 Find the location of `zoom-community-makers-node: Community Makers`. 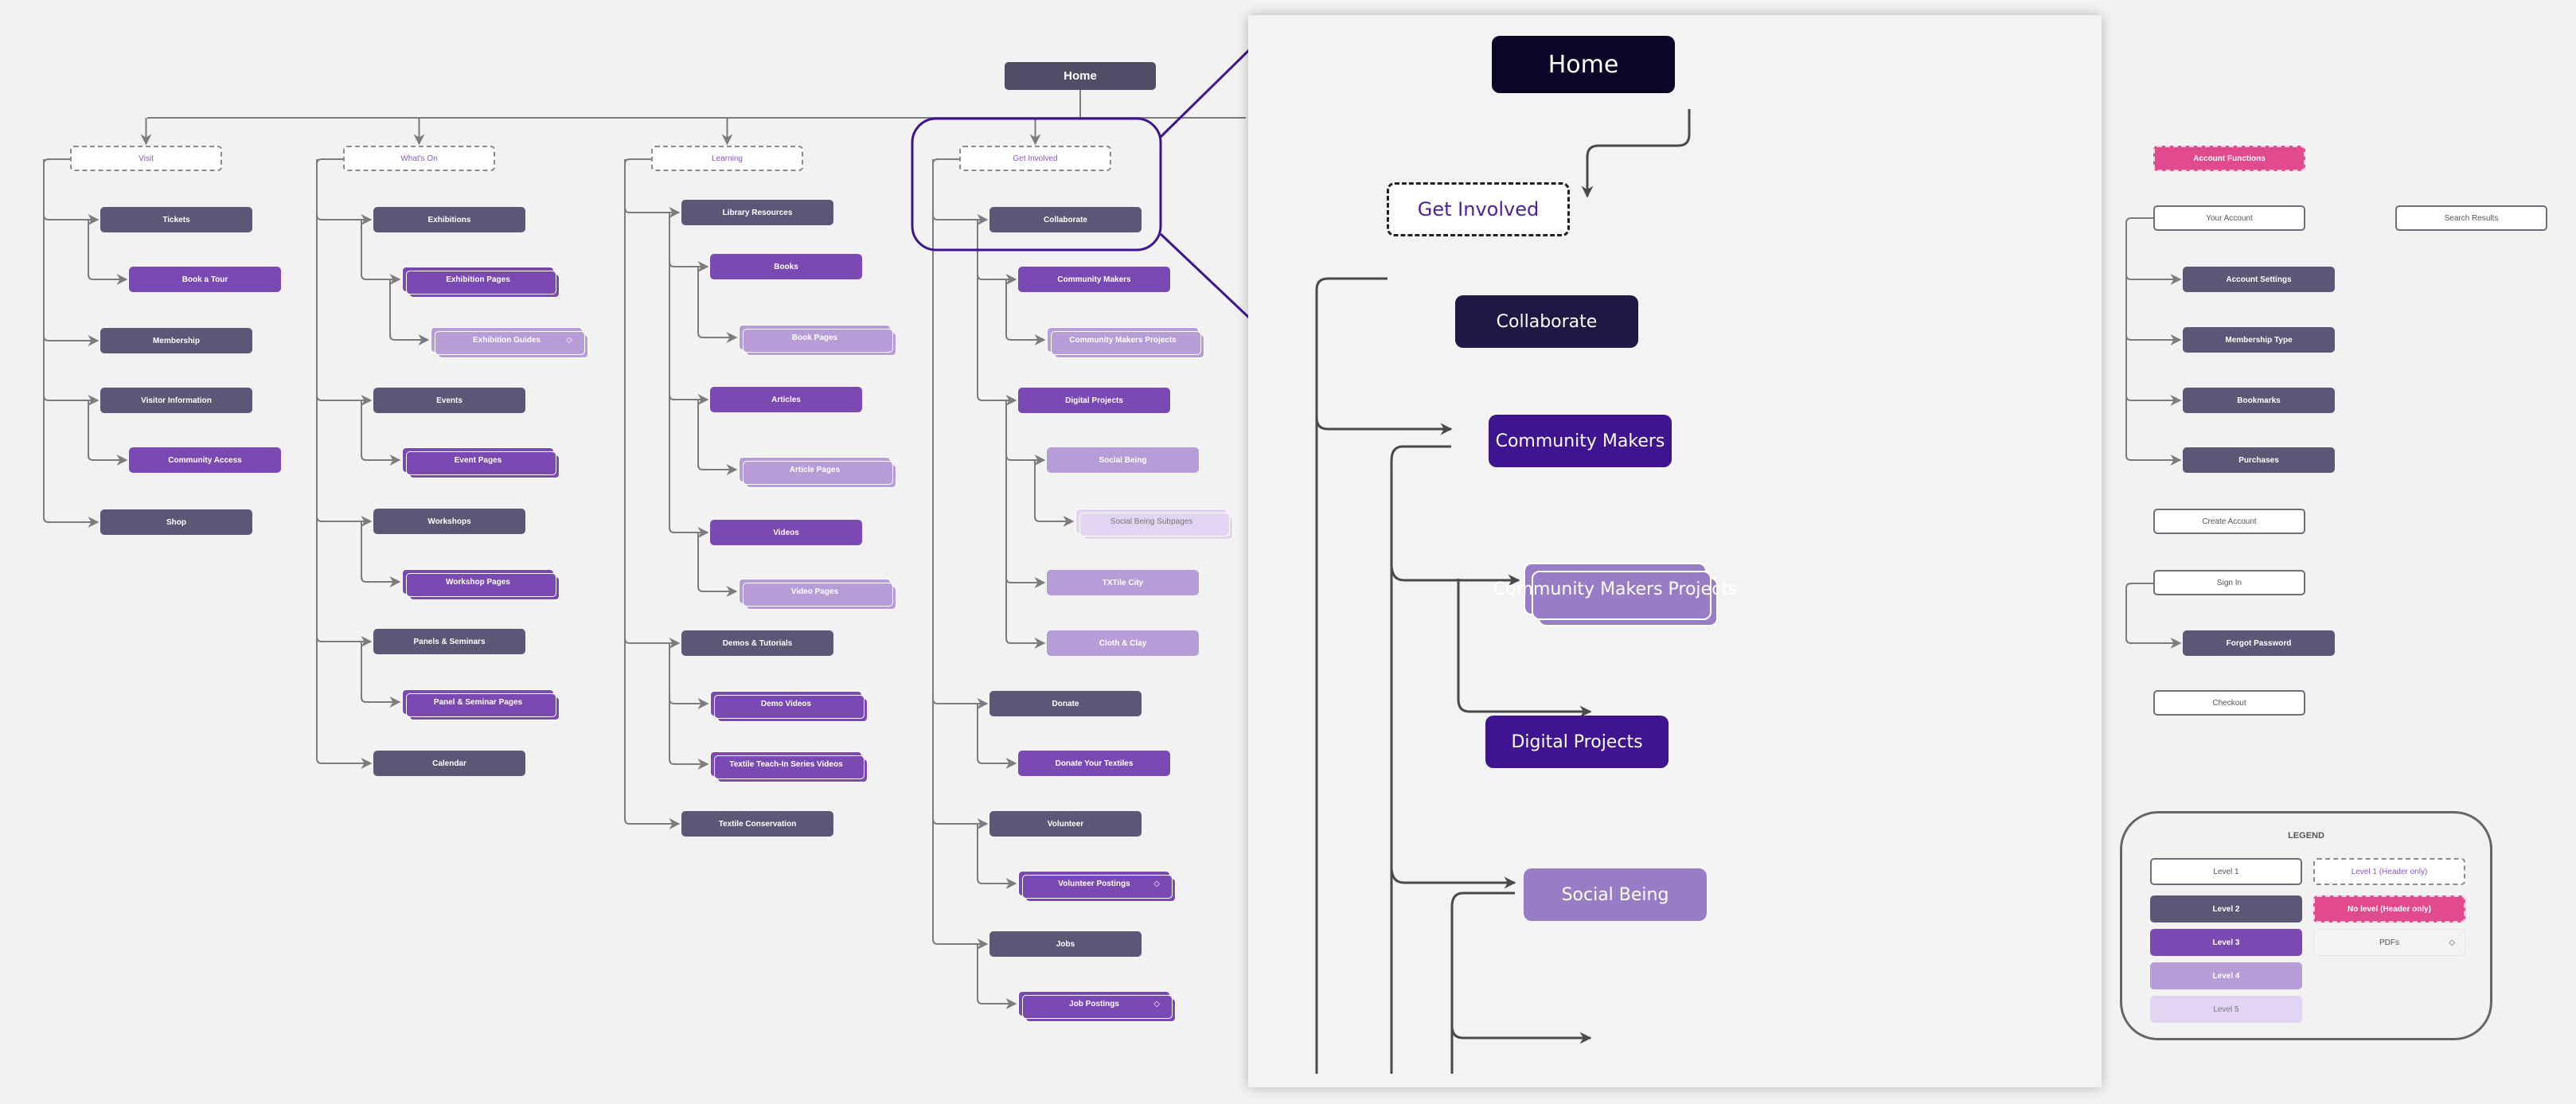

zoom-community-makers-node: Community Makers is located at coordinates (1580, 441).